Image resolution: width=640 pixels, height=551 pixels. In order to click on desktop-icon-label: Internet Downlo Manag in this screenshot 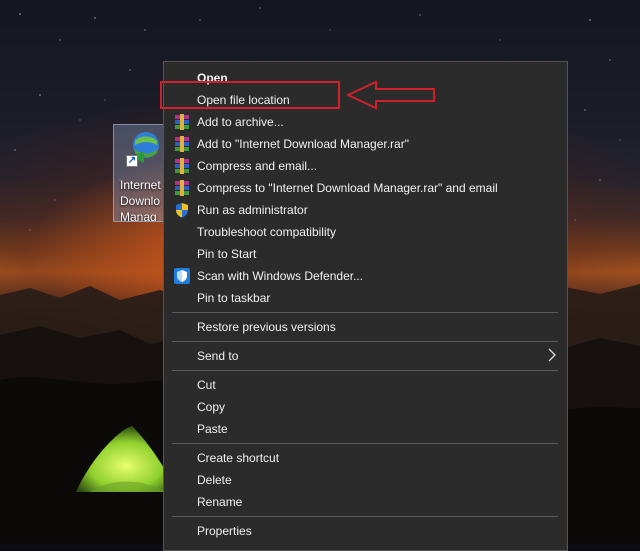, I will do `click(142, 199)`.